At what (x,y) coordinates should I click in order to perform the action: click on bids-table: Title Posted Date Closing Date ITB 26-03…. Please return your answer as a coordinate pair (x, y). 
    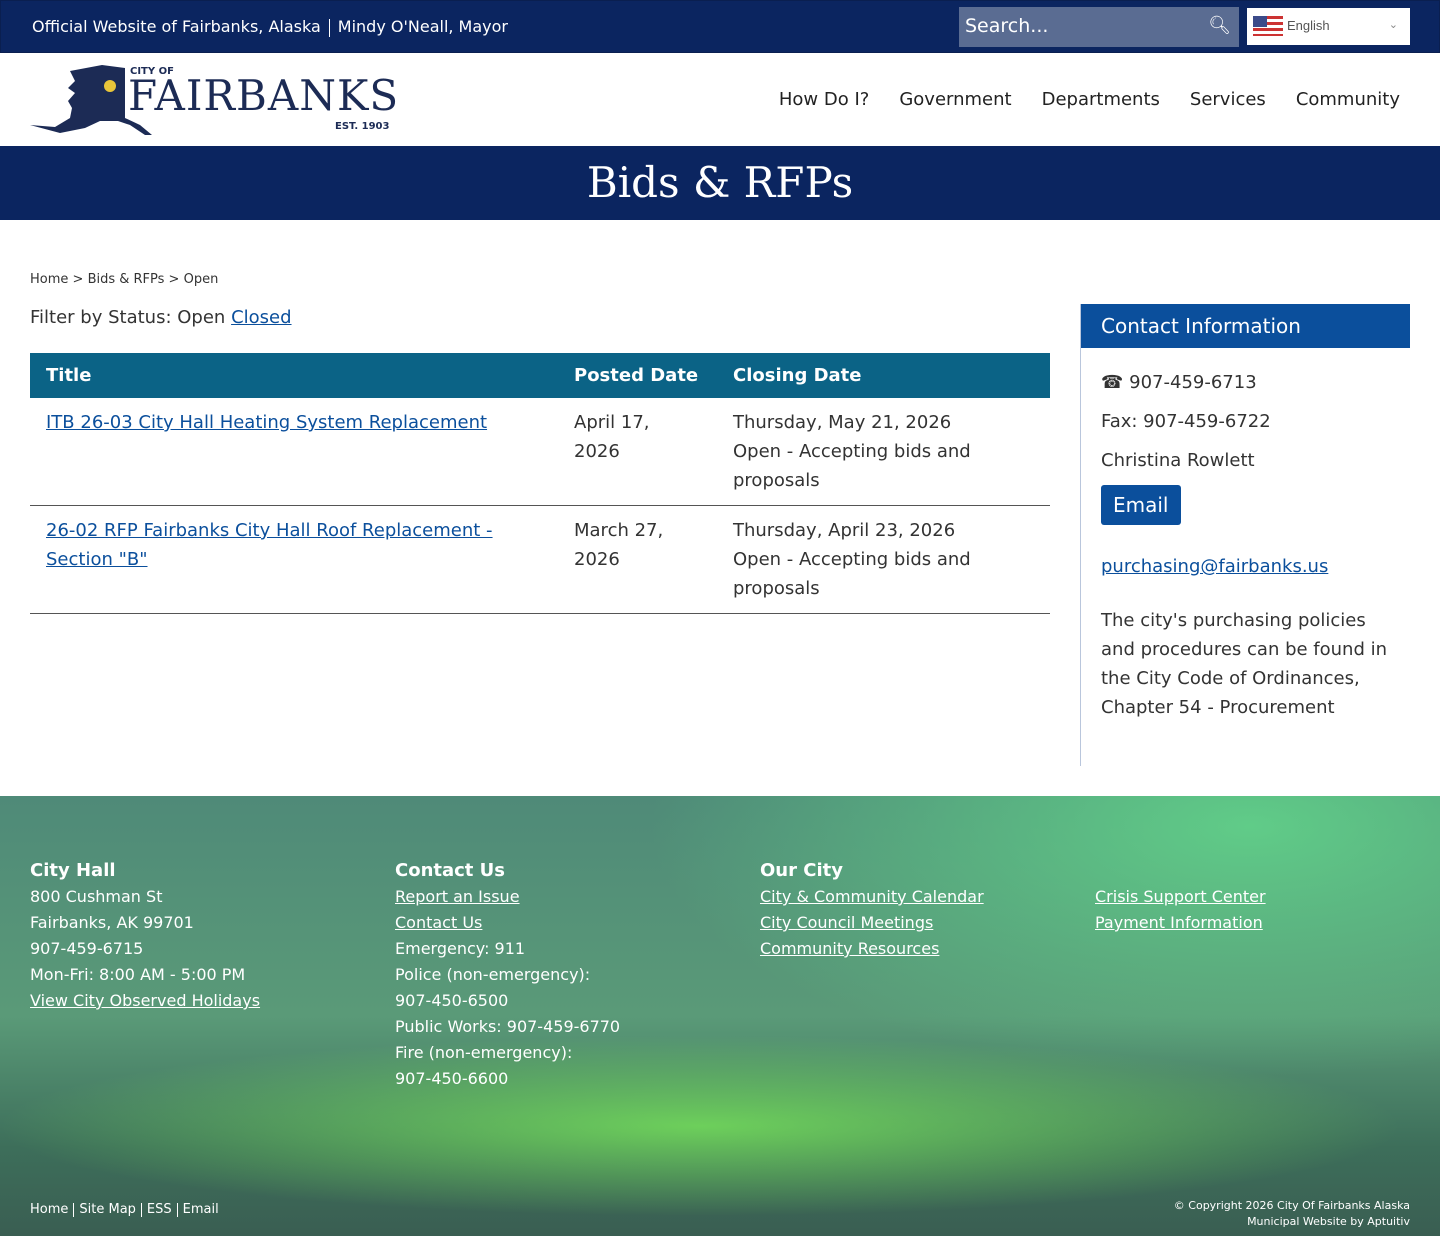
    Looking at the image, I should click on (540, 483).